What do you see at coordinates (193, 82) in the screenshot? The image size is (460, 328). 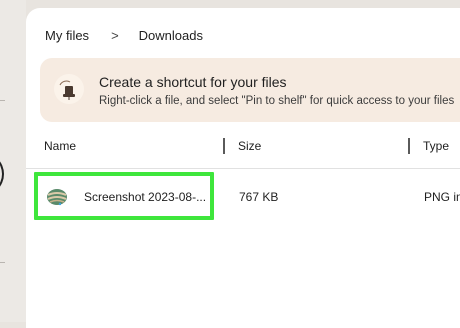 I see `banner-title: Create a shortcut for your files` at bounding box center [193, 82].